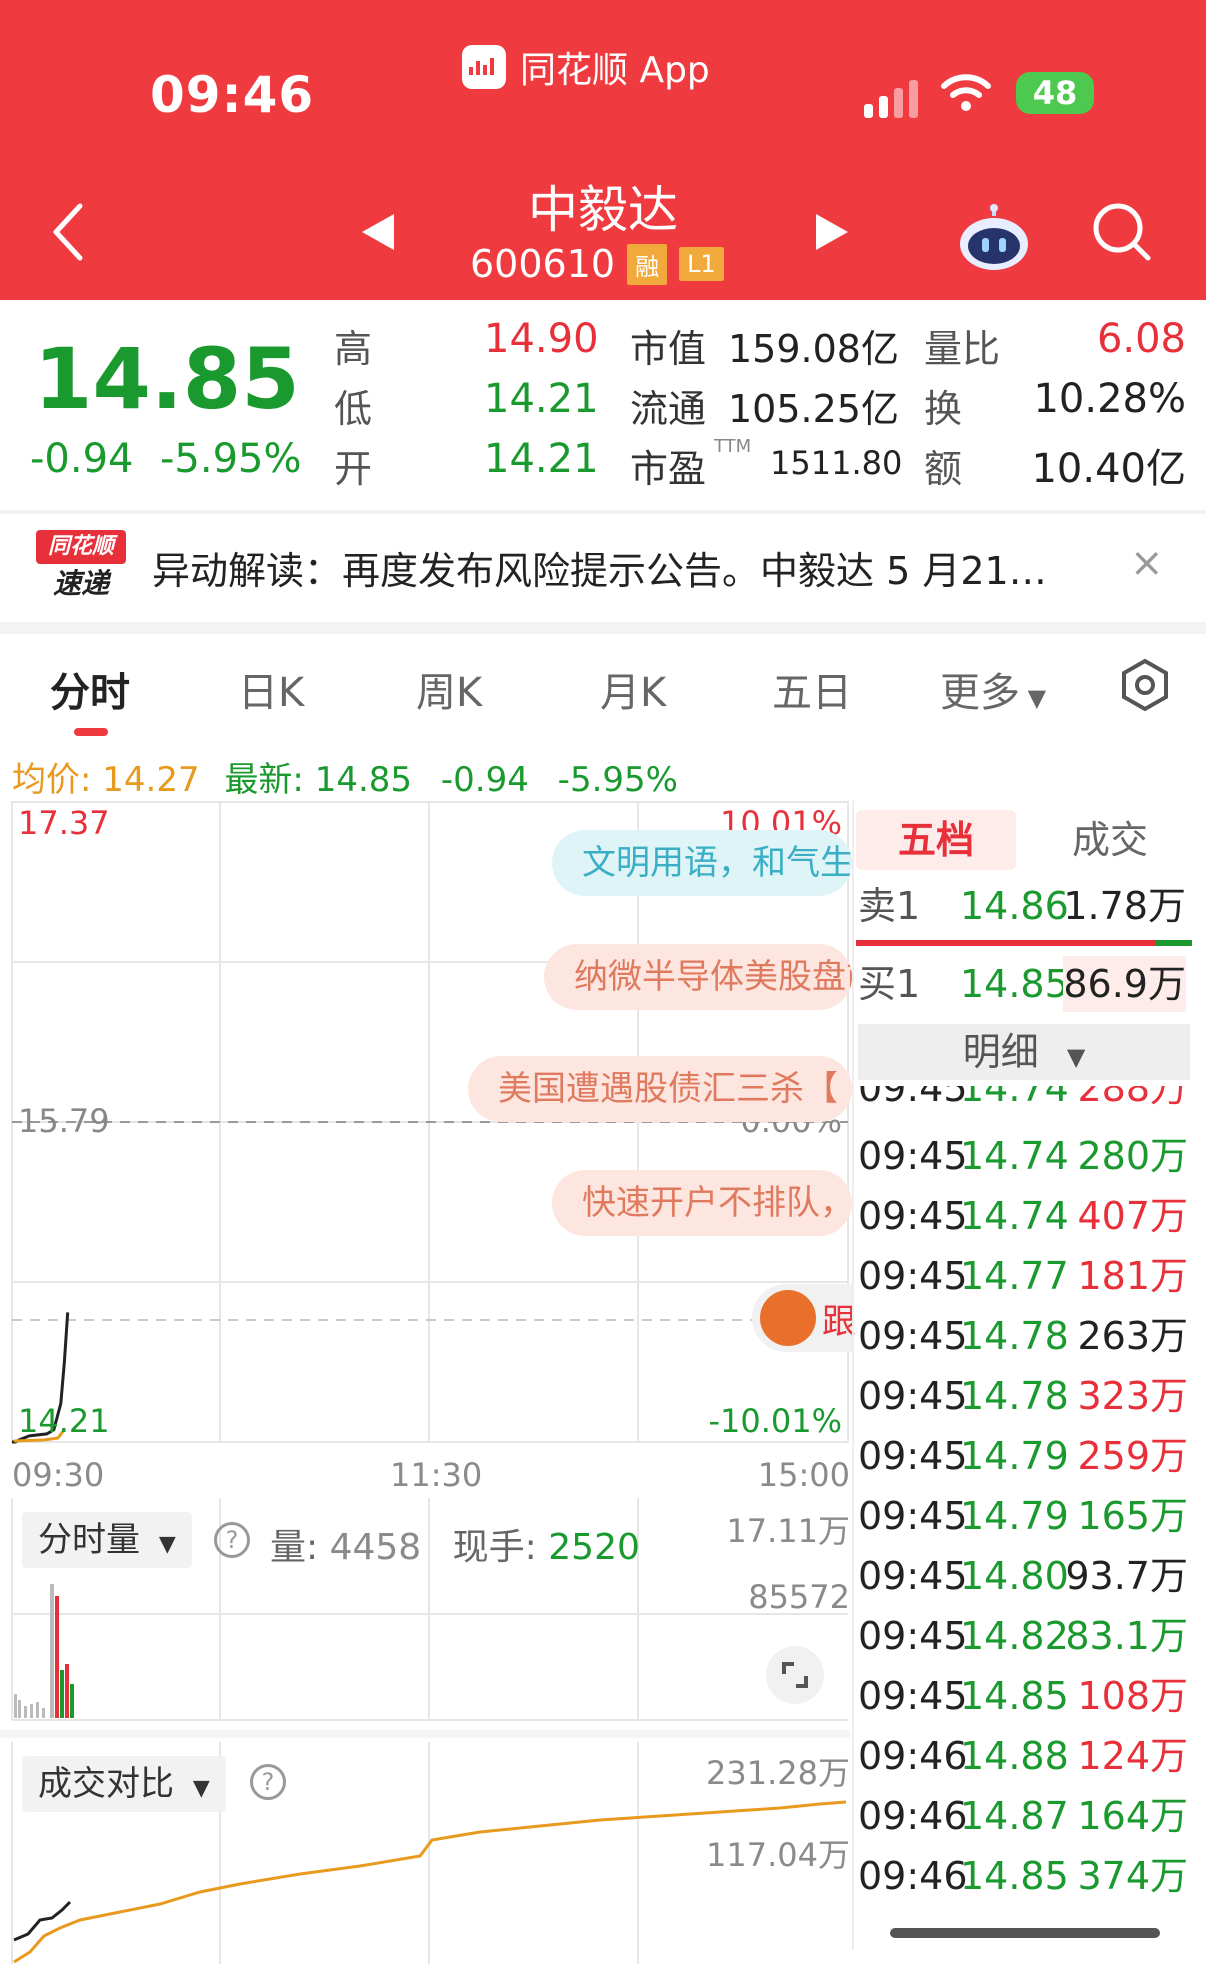 The image size is (1206, 1967). What do you see at coordinates (42, 1921) in the screenshot?
I see `compare-line-prev` at bounding box center [42, 1921].